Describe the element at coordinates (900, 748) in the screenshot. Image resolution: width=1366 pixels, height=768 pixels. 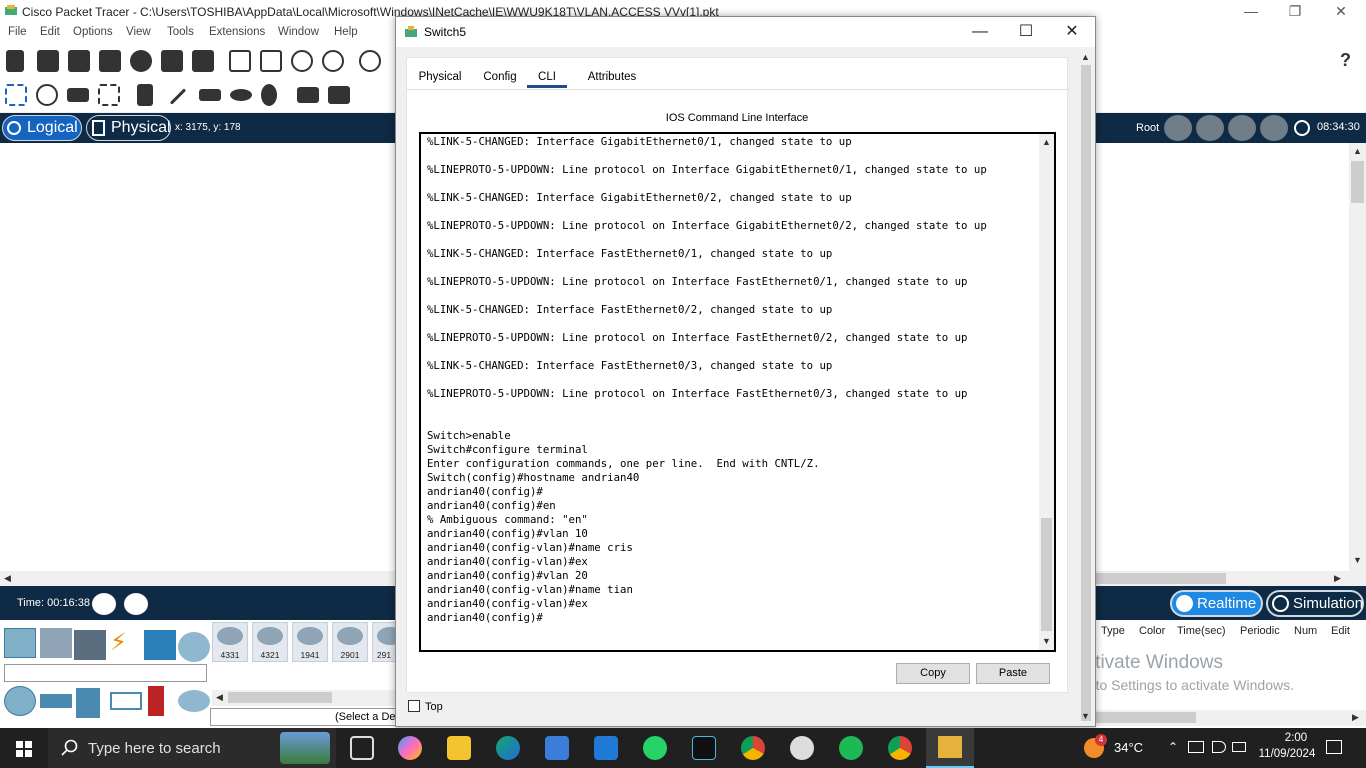
I see `chrome-profile-icon` at that location.